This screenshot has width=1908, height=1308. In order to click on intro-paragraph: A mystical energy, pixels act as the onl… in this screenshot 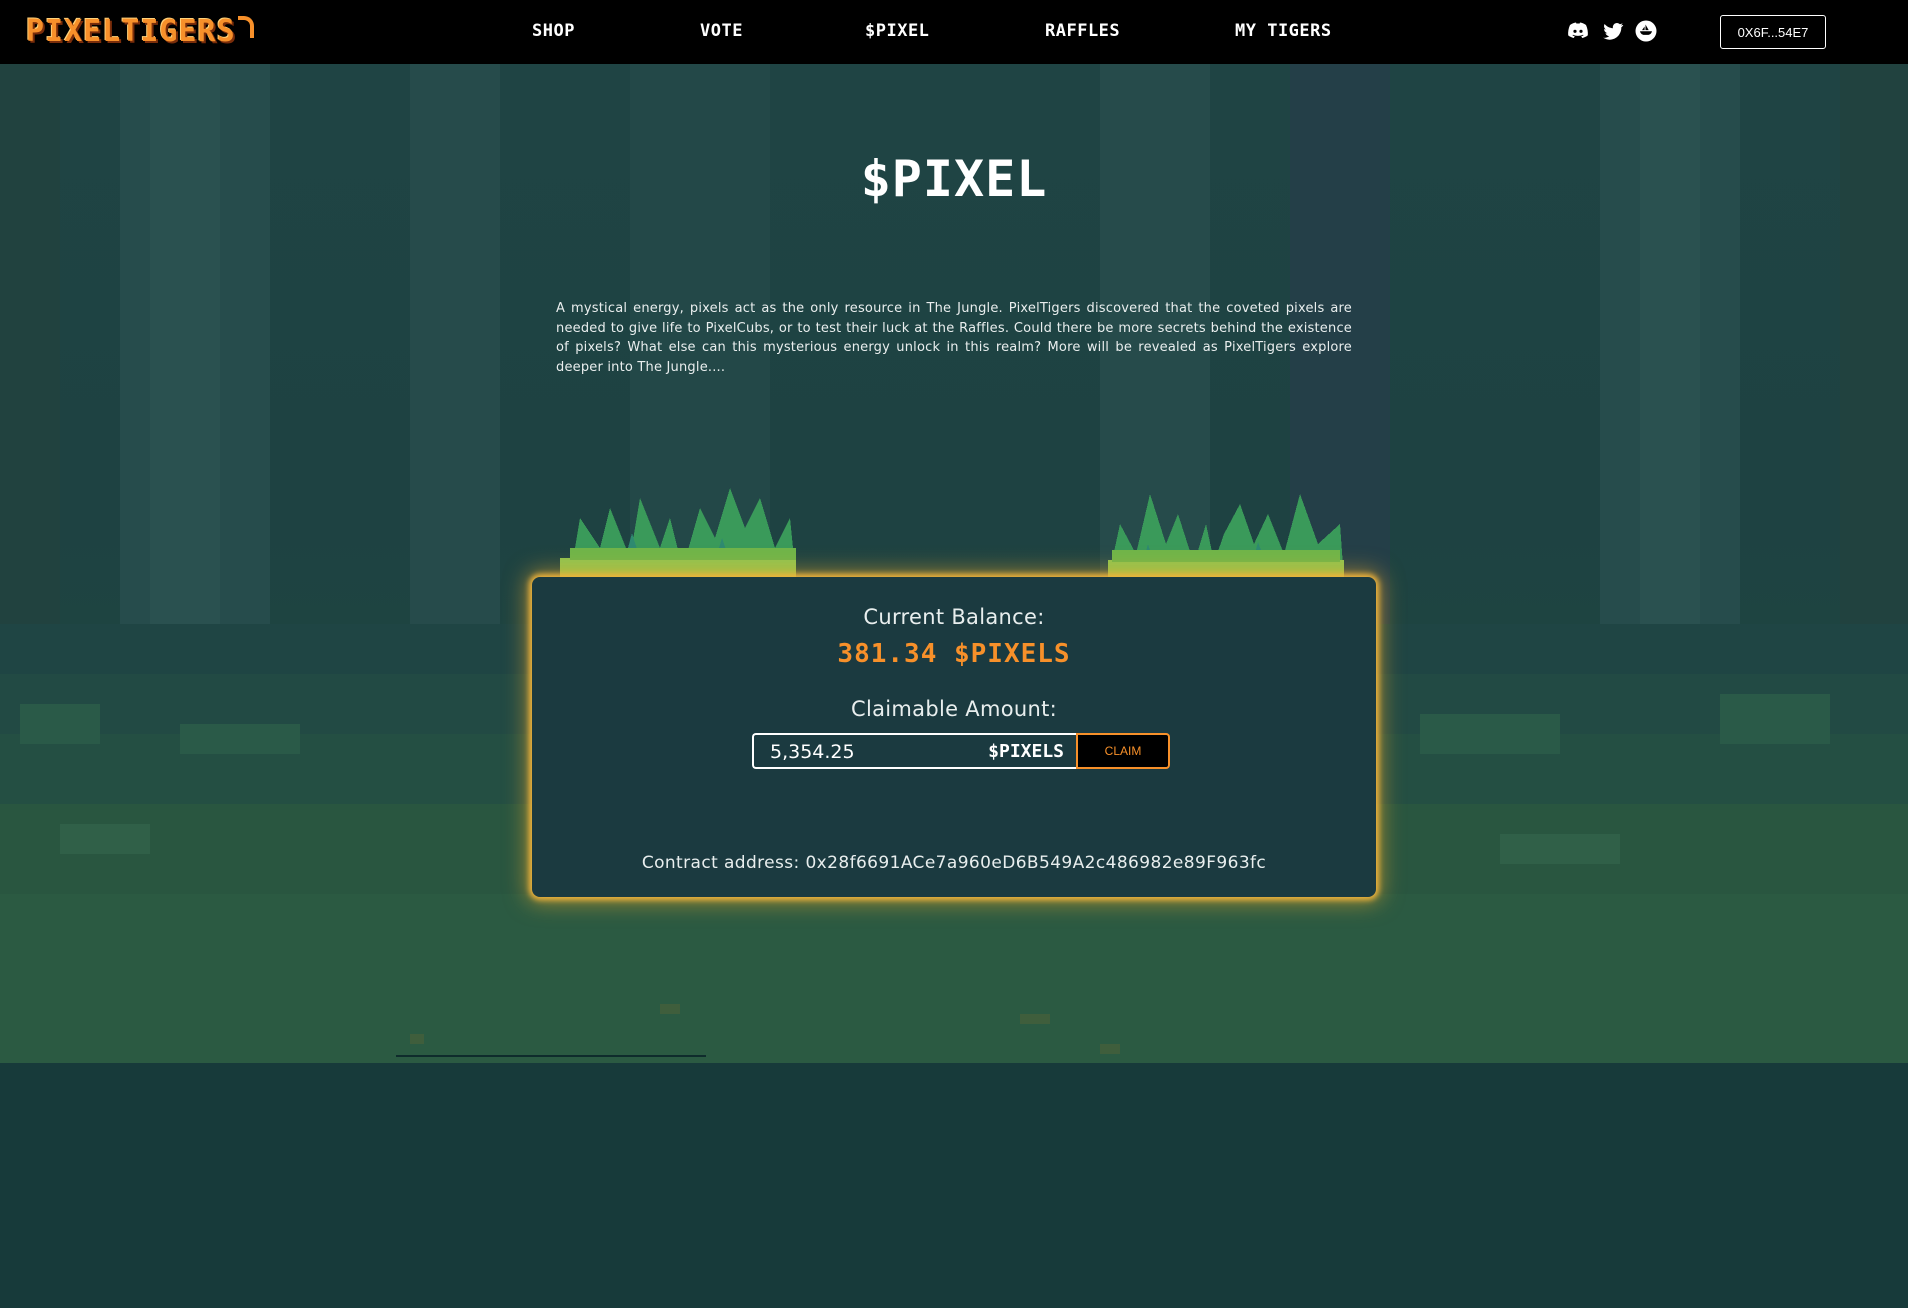, I will do `click(954, 338)`.